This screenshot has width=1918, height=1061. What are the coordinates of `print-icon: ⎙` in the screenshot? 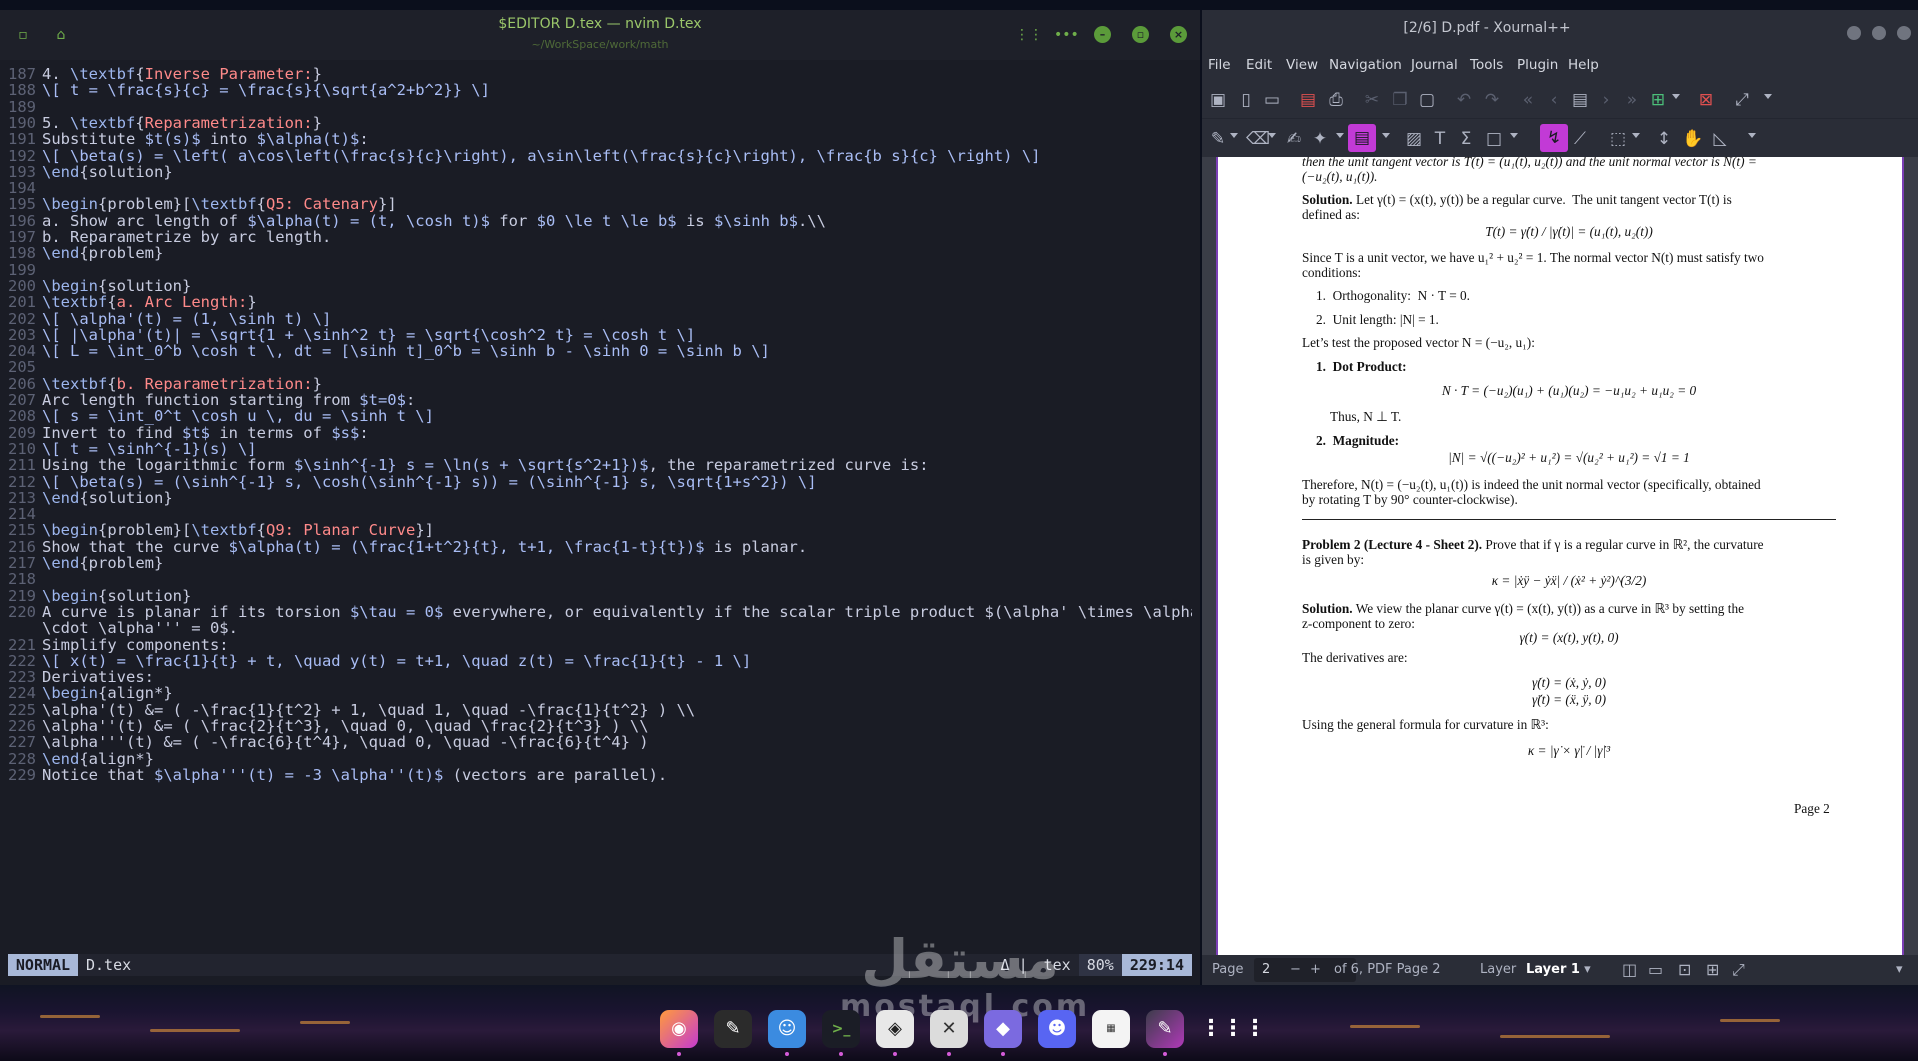 It's located at (1336, 100).